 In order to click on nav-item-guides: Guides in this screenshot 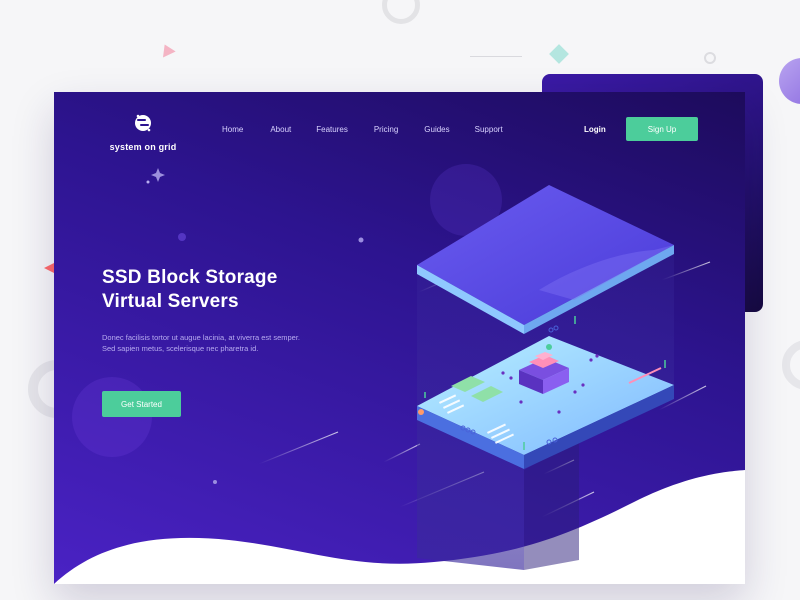, I will do `click(436, 129)`.